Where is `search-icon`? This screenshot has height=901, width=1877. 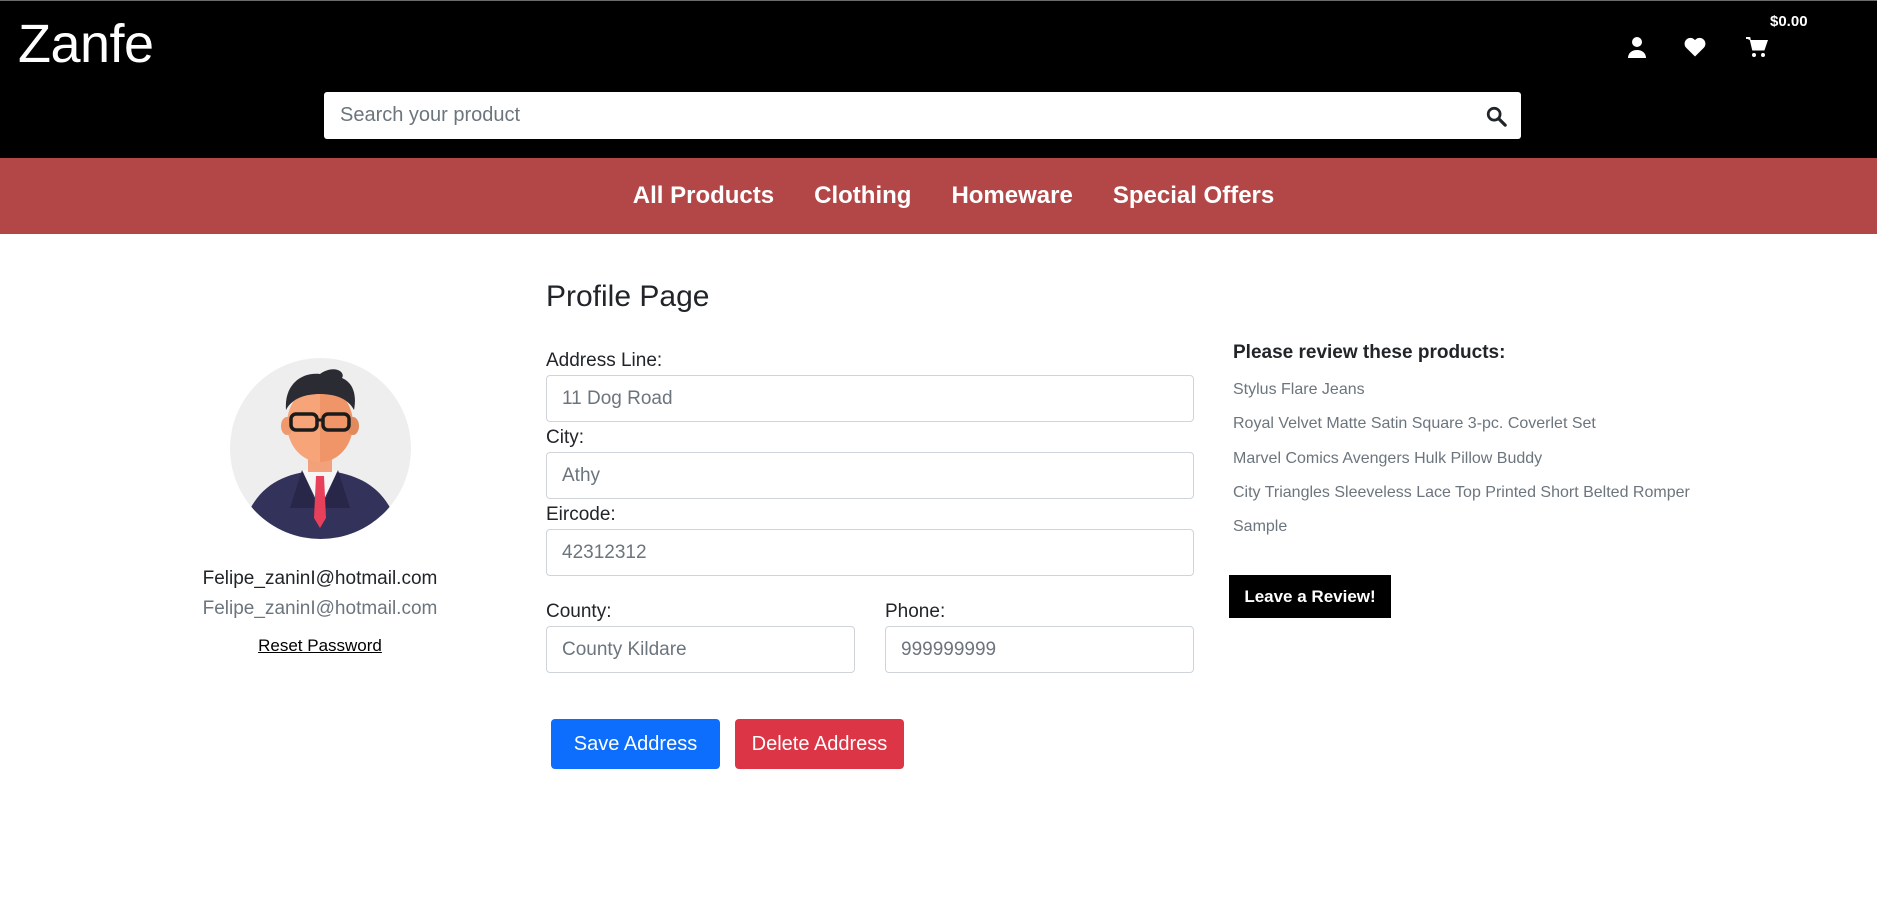 search-icon is located at coordinates (1496, 115).